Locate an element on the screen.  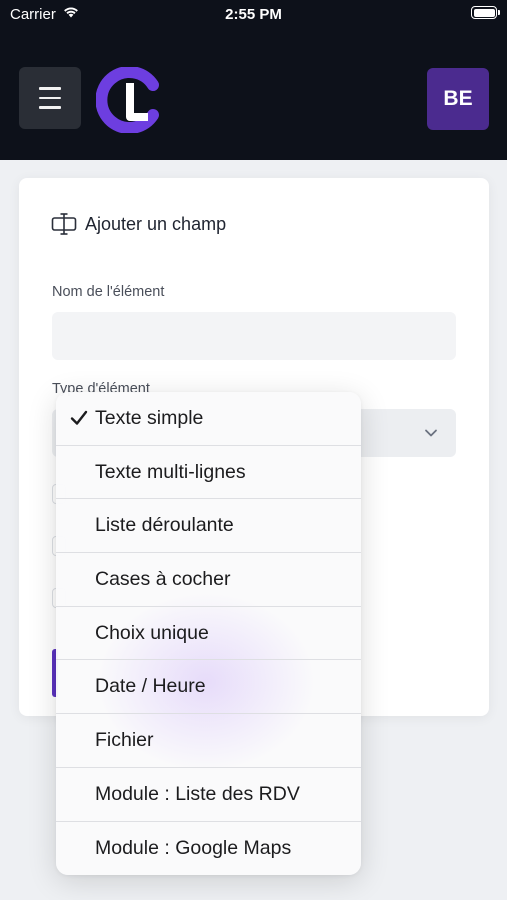
dropdown-option: Cases à cocher is located at coordinates (208, 580).